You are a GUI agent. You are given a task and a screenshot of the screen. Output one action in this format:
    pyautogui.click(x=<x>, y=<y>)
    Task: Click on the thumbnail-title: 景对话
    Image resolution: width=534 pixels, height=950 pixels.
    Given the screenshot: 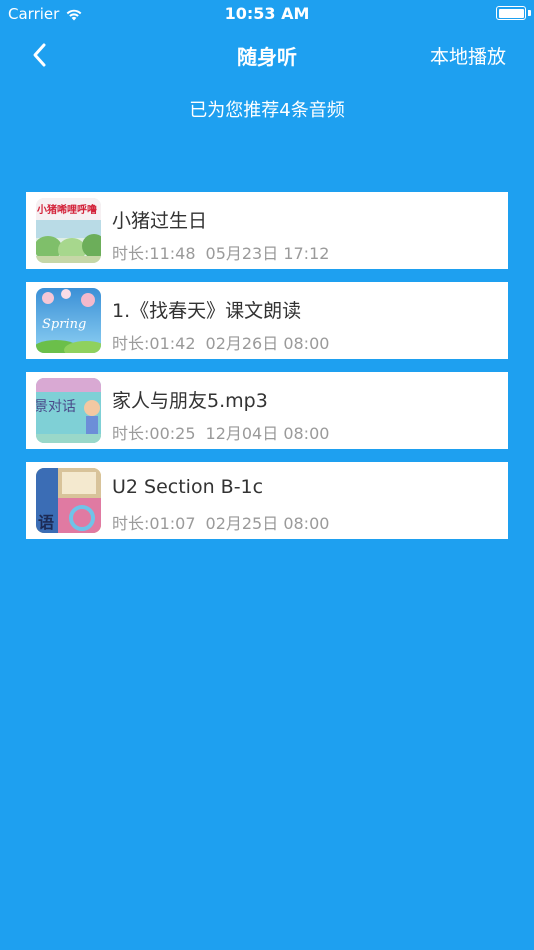 What is the action you would take?
    pyautogui.click(x=56, y=407)
    